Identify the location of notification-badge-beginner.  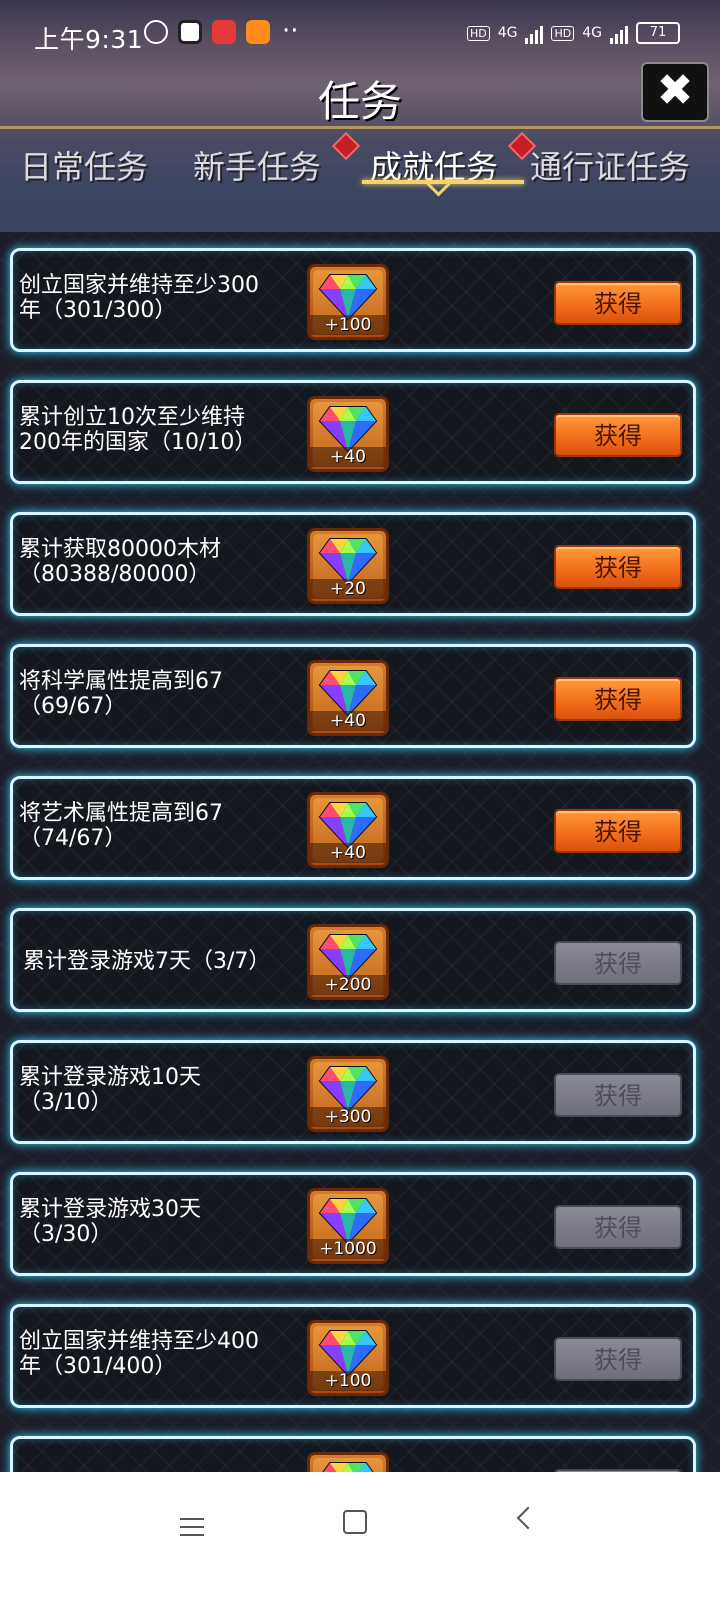
(346, 146).